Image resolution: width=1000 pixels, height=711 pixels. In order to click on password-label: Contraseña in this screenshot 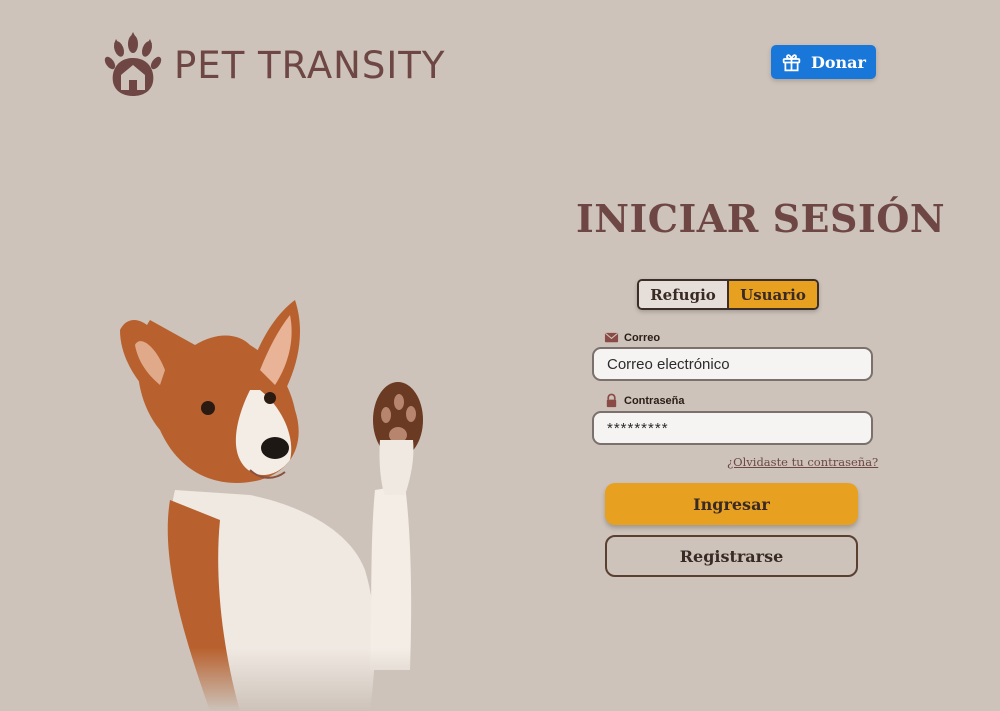, I will do `click(644, 400)`.